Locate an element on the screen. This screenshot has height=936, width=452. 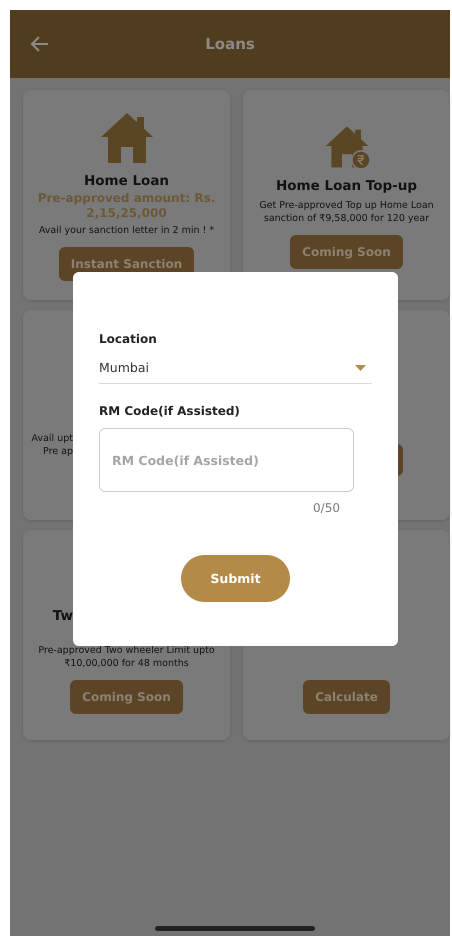
field-label: Location is located at coordinates (128, 339).